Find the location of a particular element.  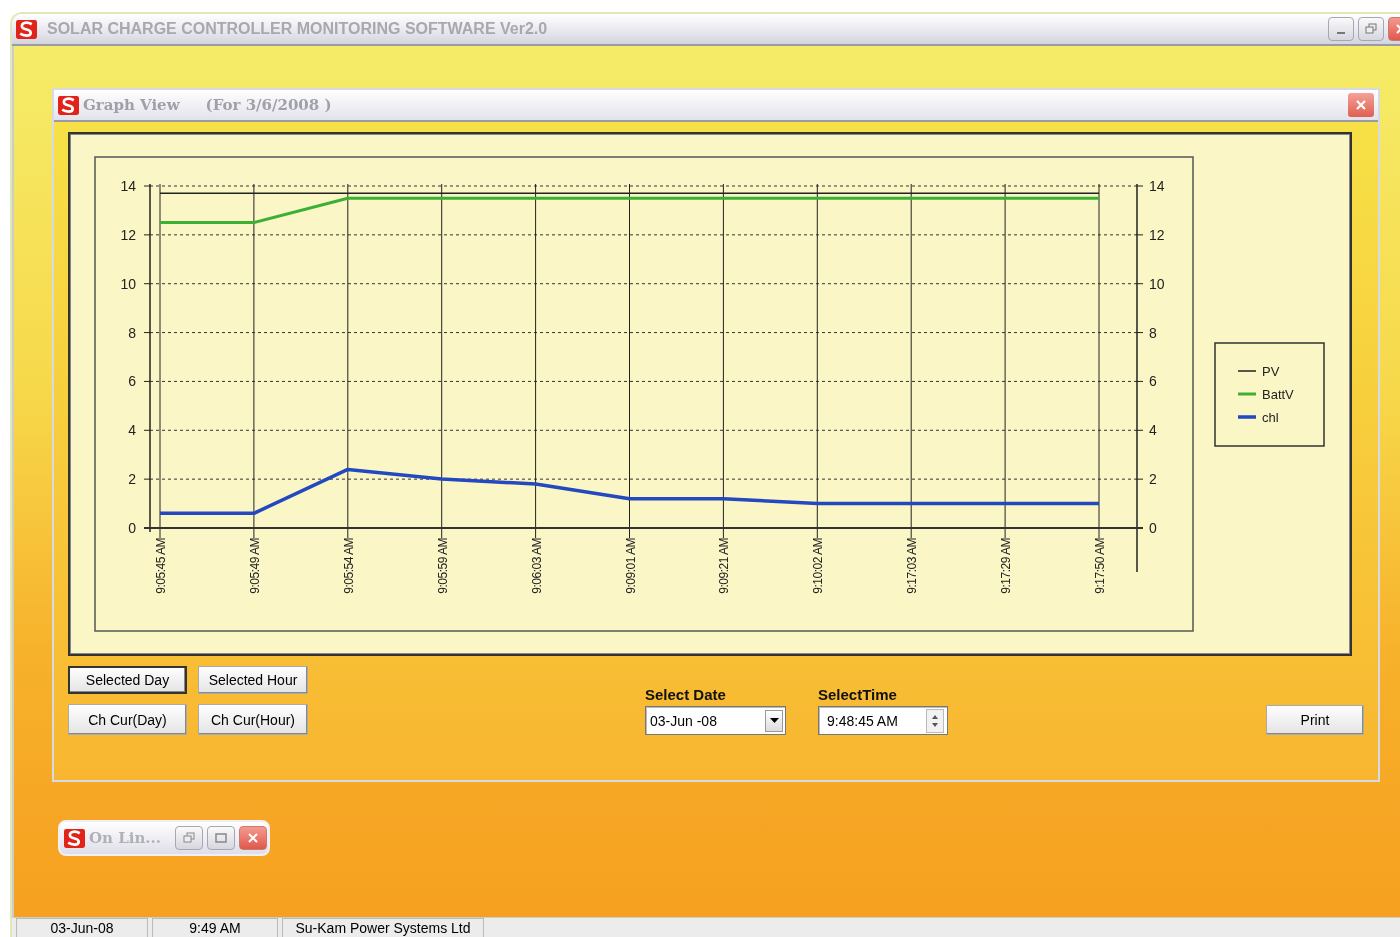

legend-label: BattV is located at coordinates (1278, 394).